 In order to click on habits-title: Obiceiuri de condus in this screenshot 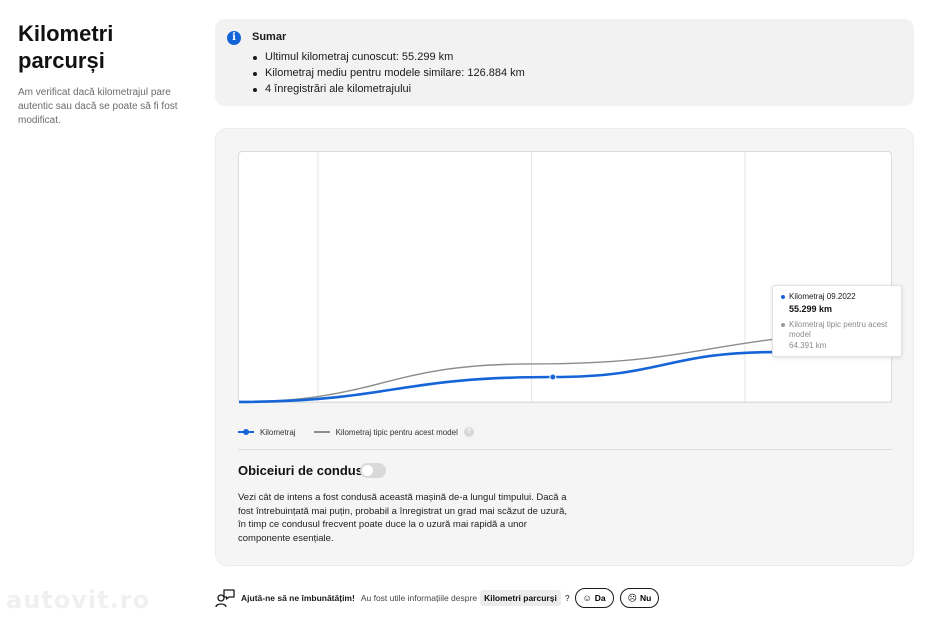, I will do `click(300, 470)`.